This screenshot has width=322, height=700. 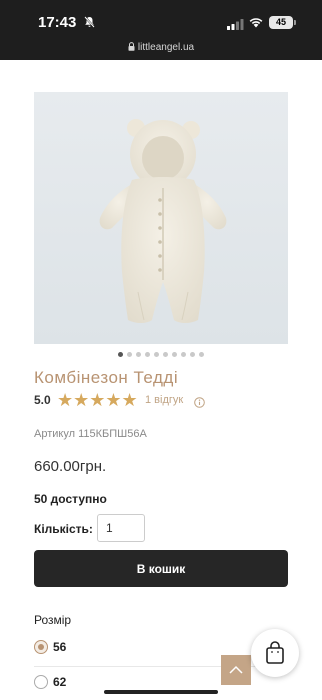 What do you see at coordinates (281, 22) in the screenshot?
I see `battery-indicator: 45` at bounding box center [281, 22].